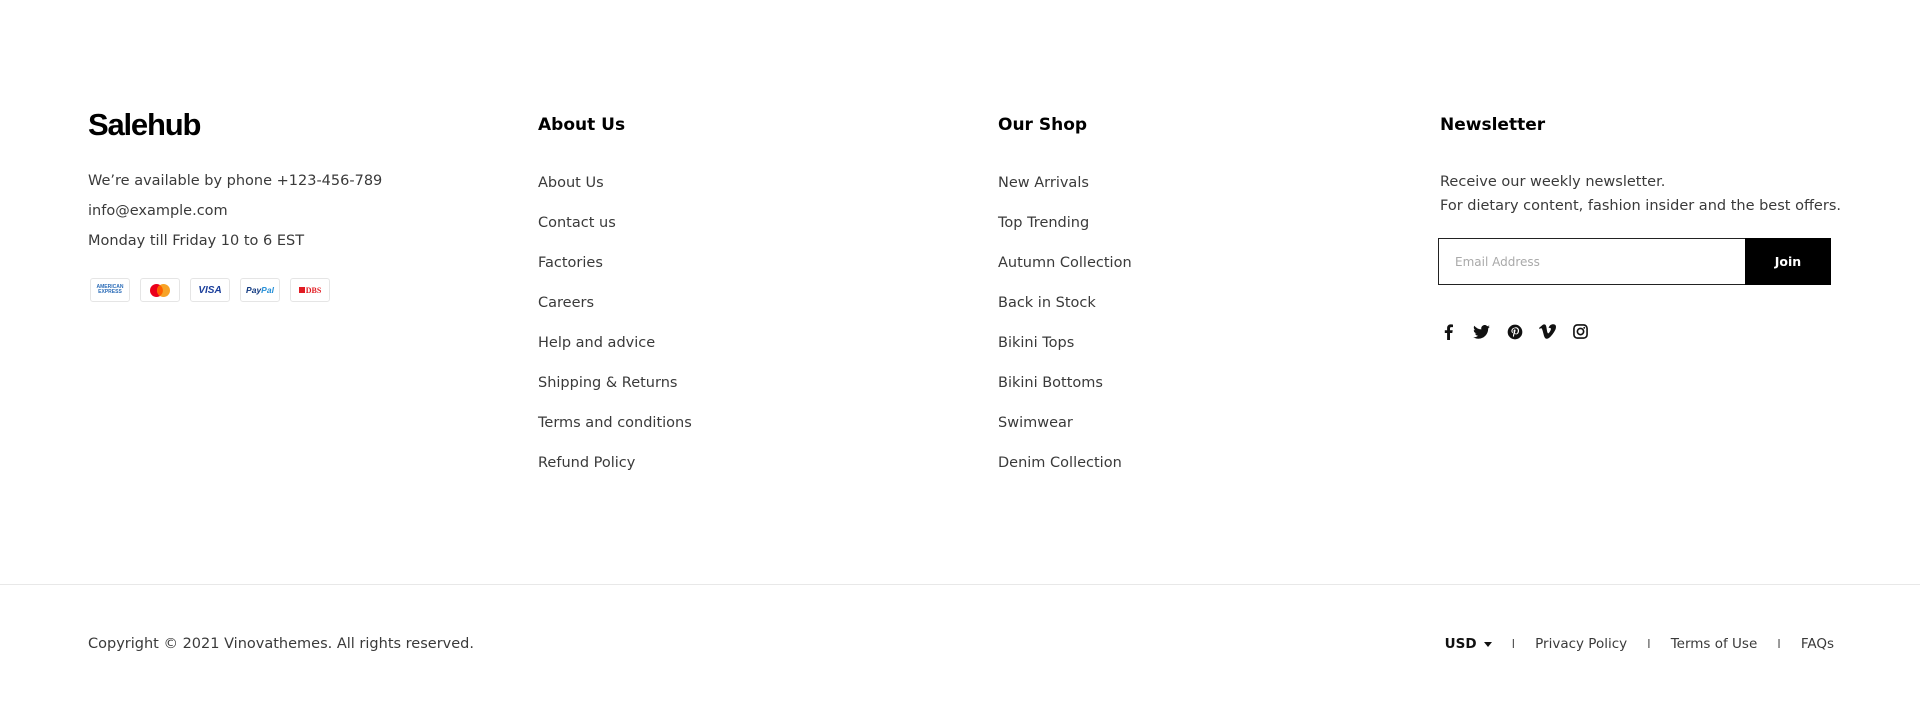 The height and width of the screenshot is (702, 1920). I want to click on visa-label: VISA, so click(210, 290).